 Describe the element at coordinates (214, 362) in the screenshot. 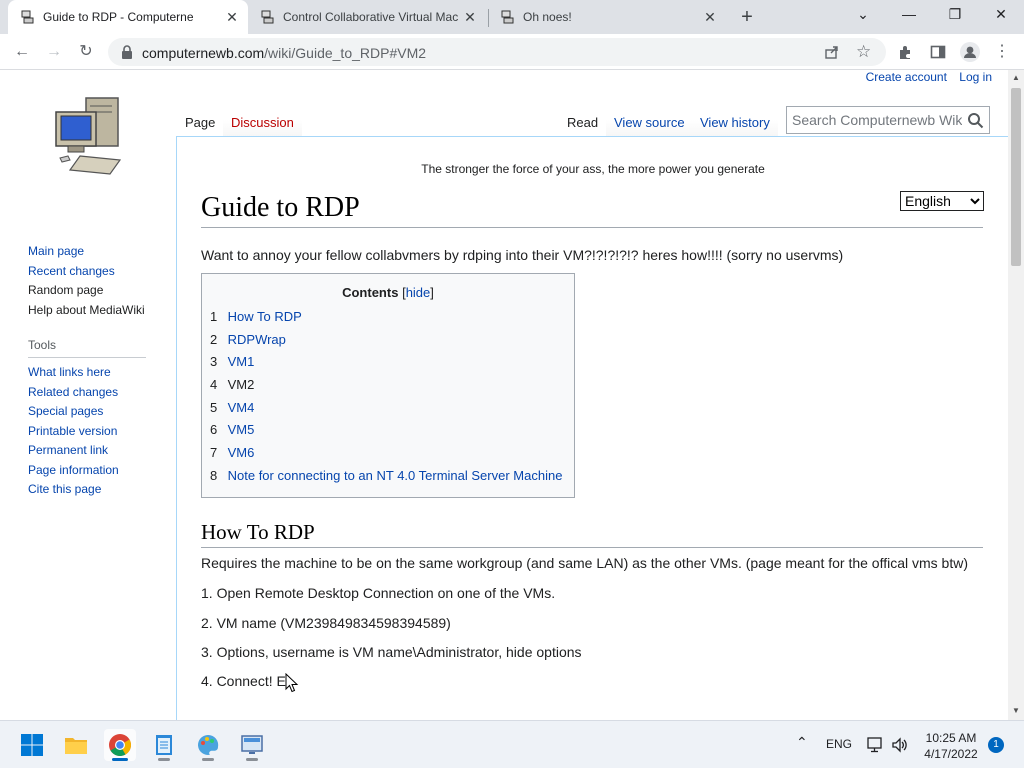

I see `toc-item-number: 3` at that location.